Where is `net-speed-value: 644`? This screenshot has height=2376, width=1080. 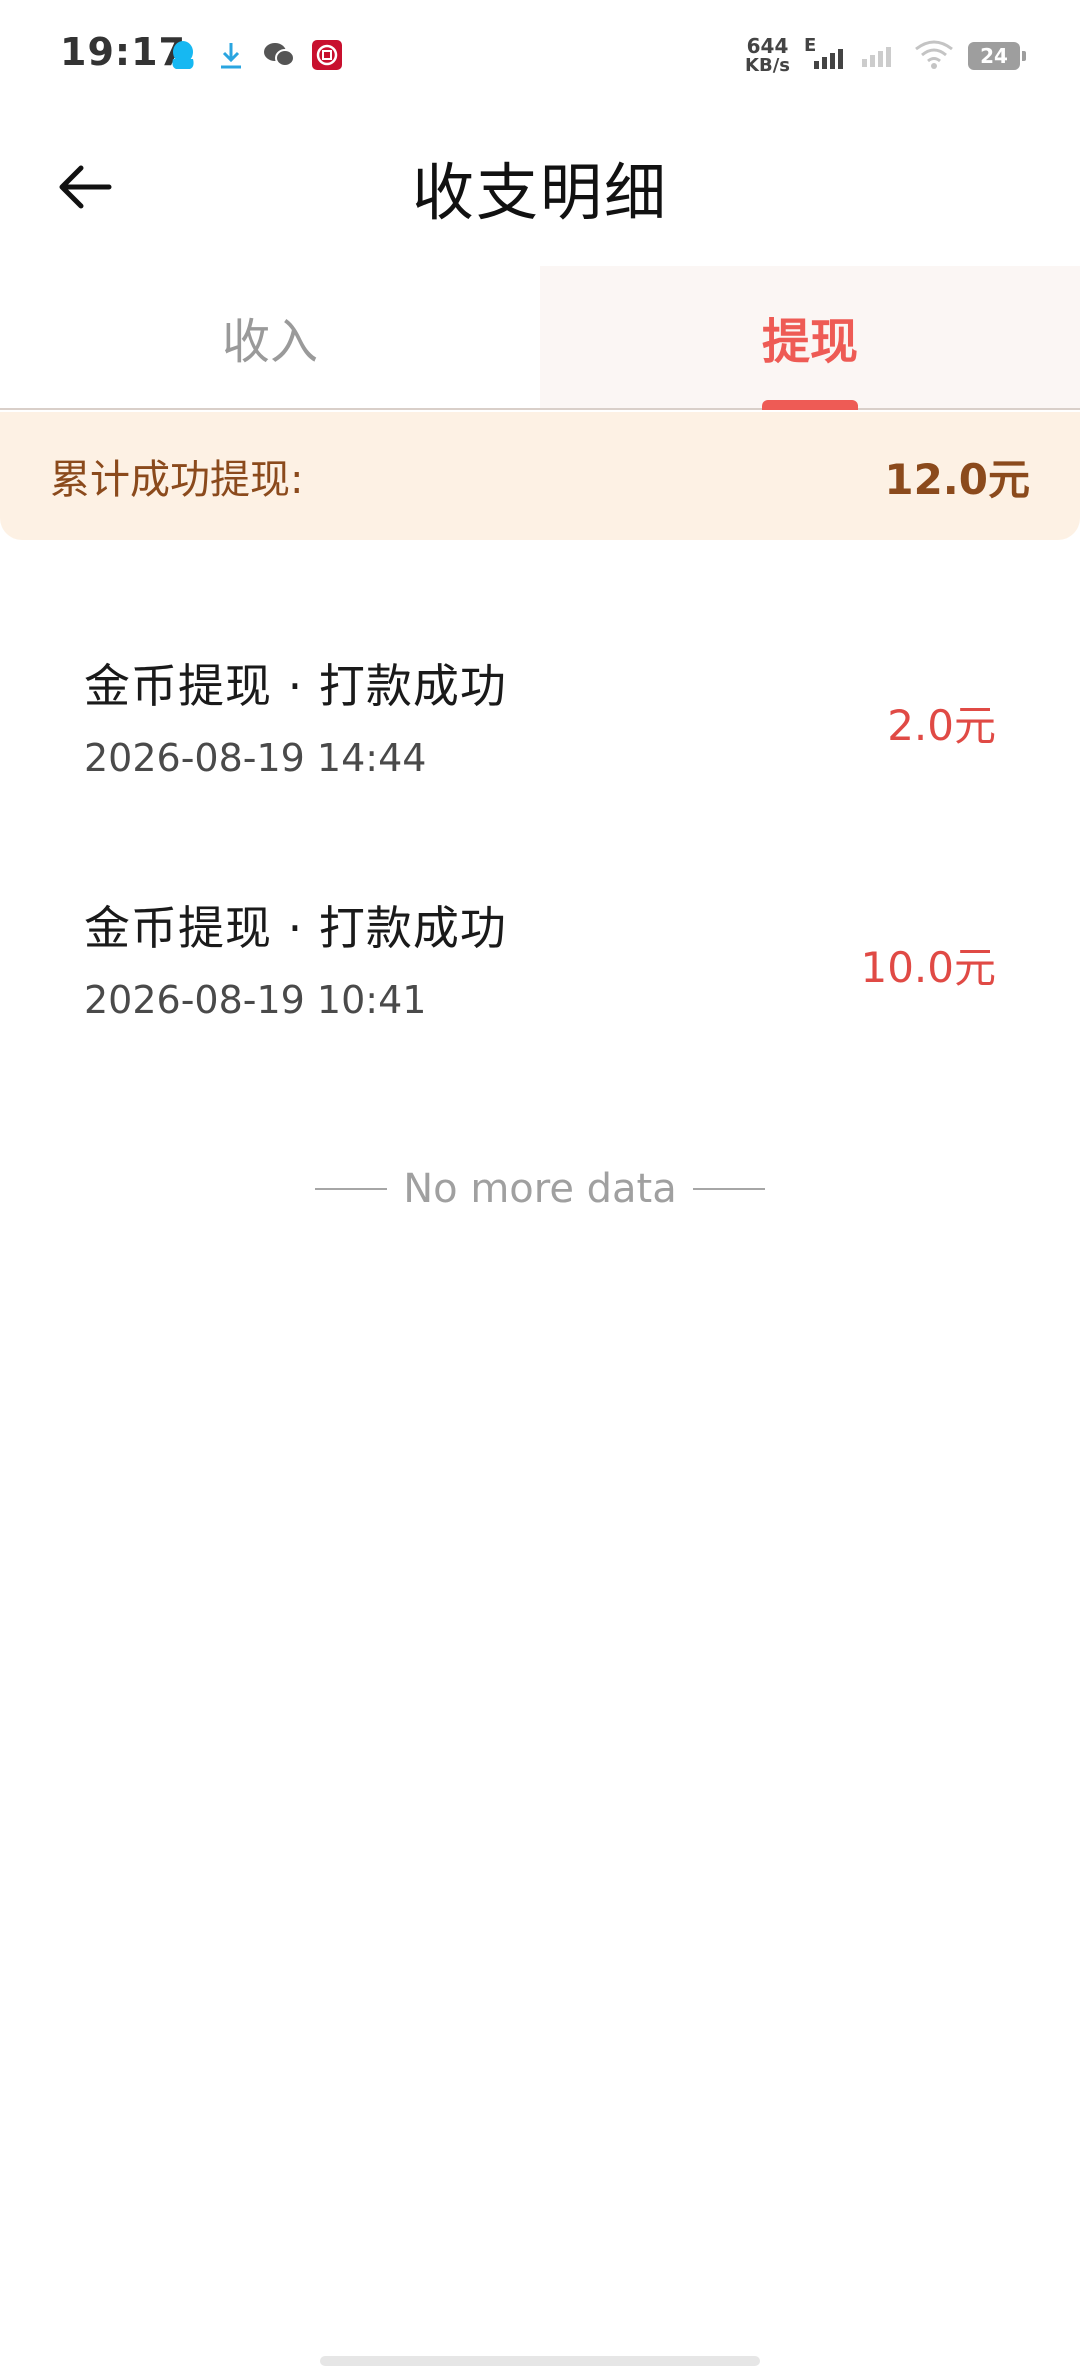 net-speed-value: 644 is located at coordinates (767, 46).